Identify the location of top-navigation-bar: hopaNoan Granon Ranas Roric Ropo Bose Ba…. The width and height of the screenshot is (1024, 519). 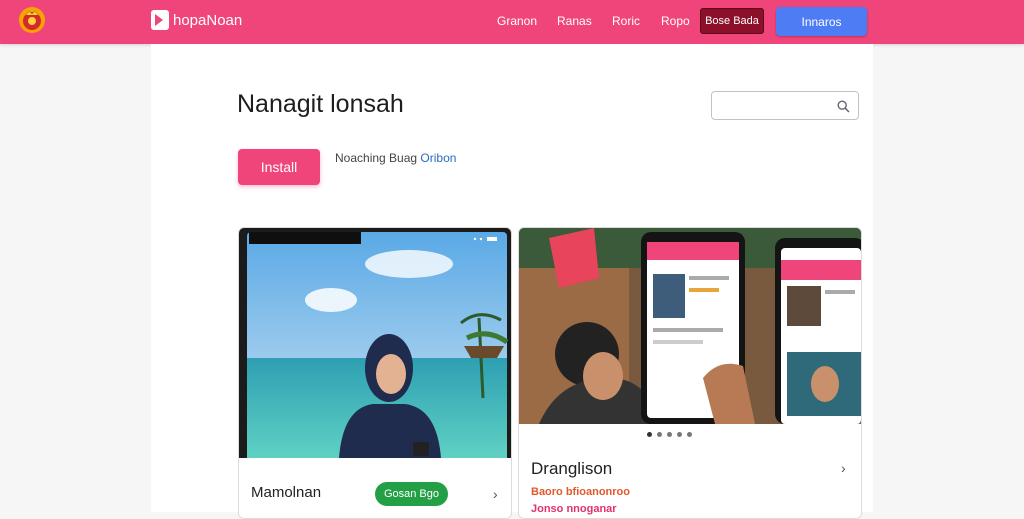
(512, 22).